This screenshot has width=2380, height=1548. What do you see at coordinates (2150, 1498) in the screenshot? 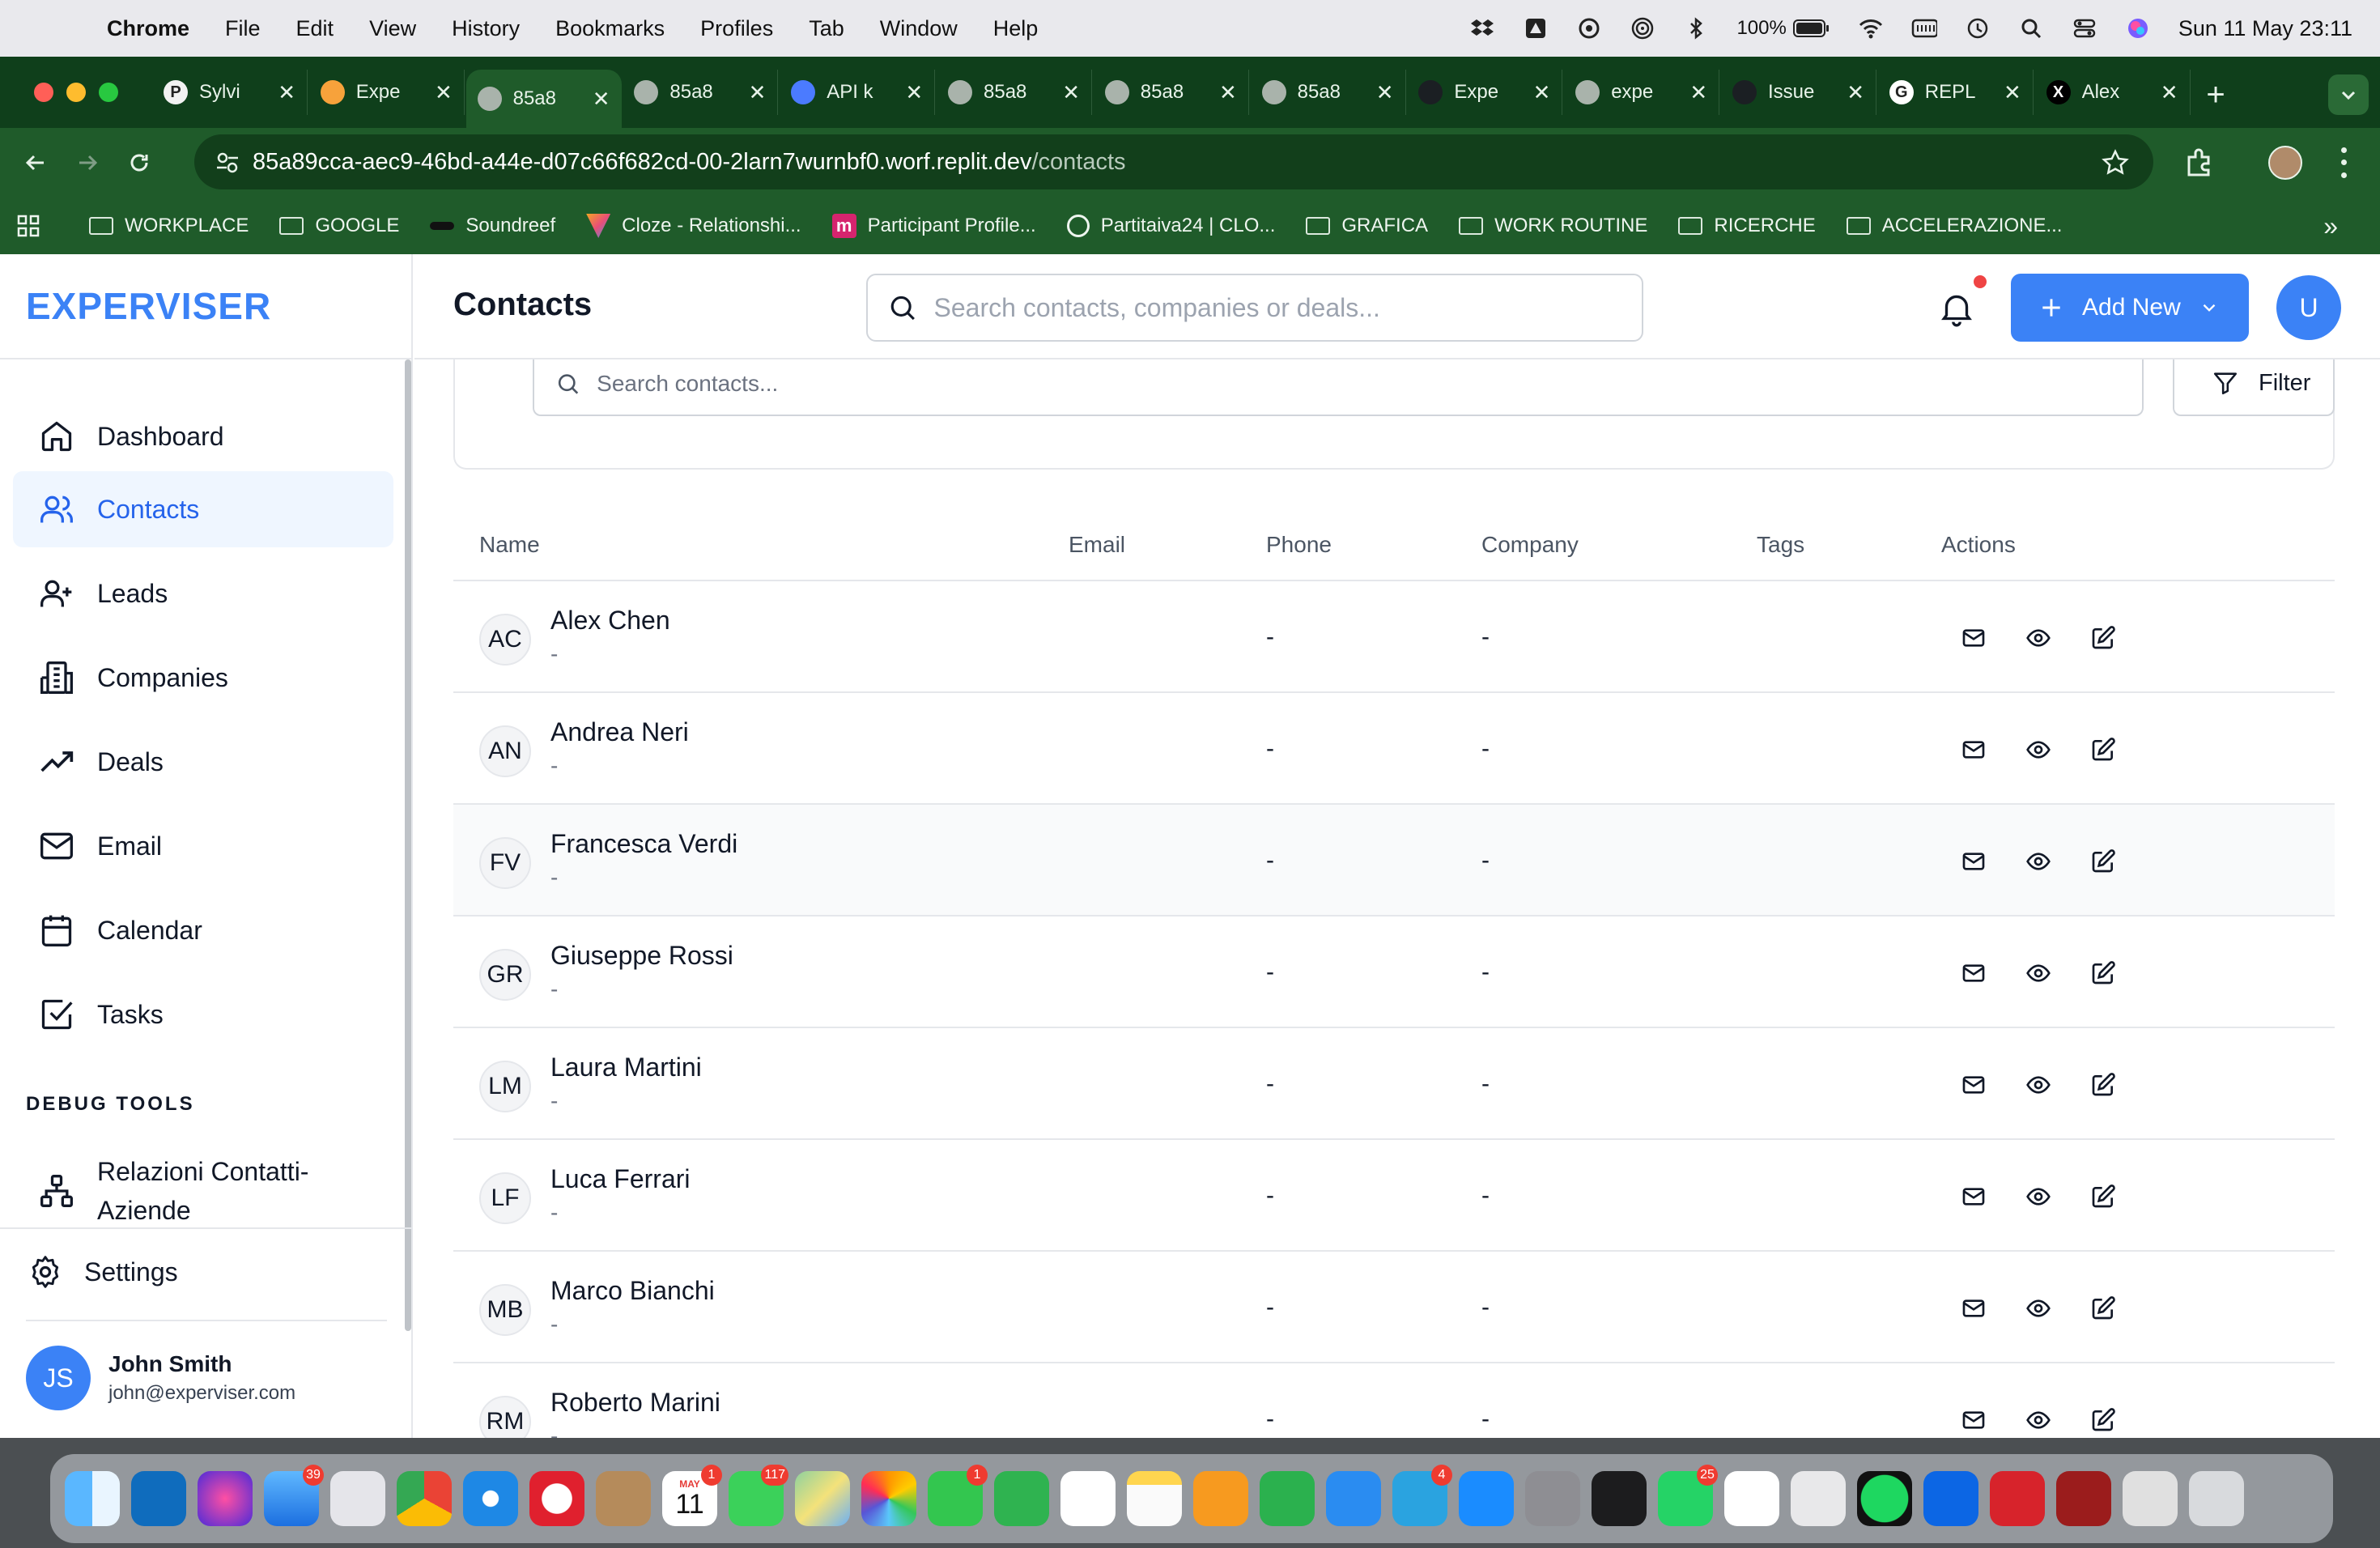
I see `downloads-stack-icon` at bounding box center [2150, 1498].